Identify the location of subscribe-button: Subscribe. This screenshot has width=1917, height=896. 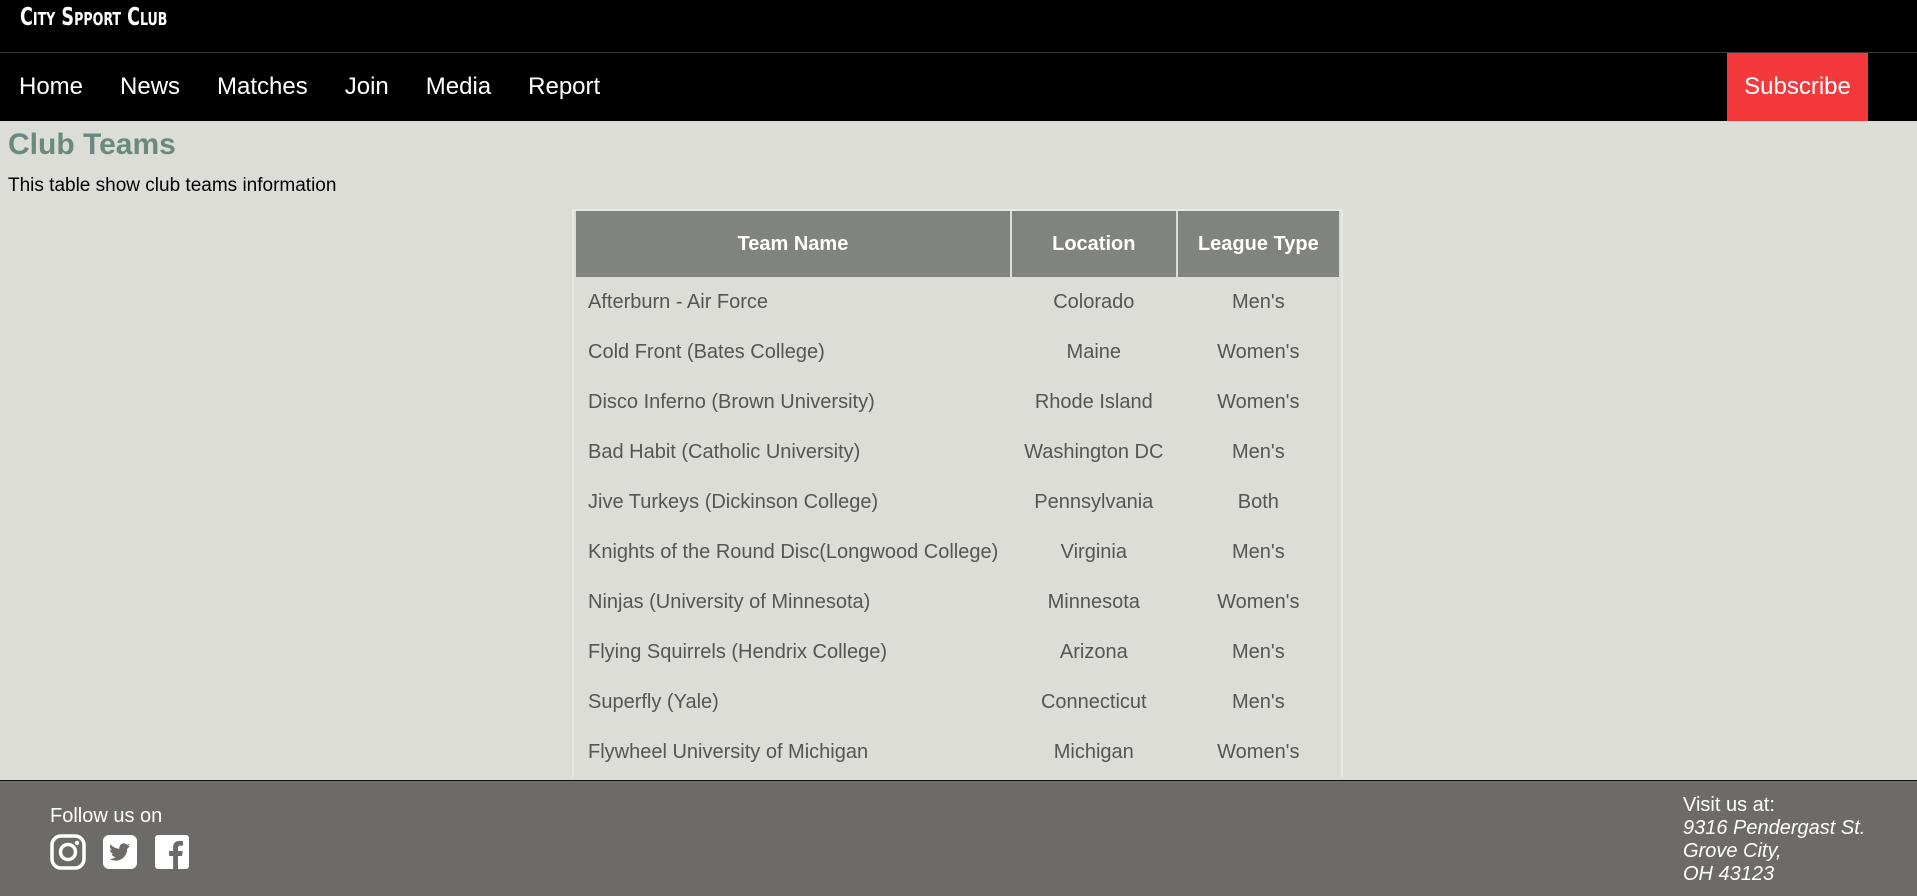
(1797, 87).